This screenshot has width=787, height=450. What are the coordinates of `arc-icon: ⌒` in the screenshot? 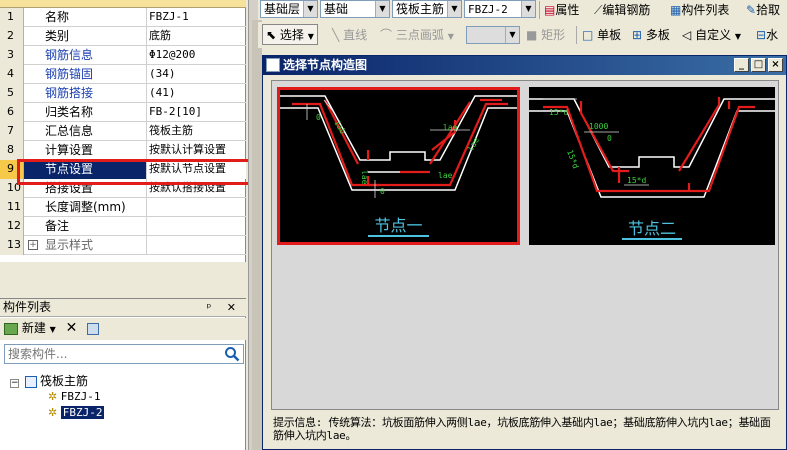 It's located at (386, 35).